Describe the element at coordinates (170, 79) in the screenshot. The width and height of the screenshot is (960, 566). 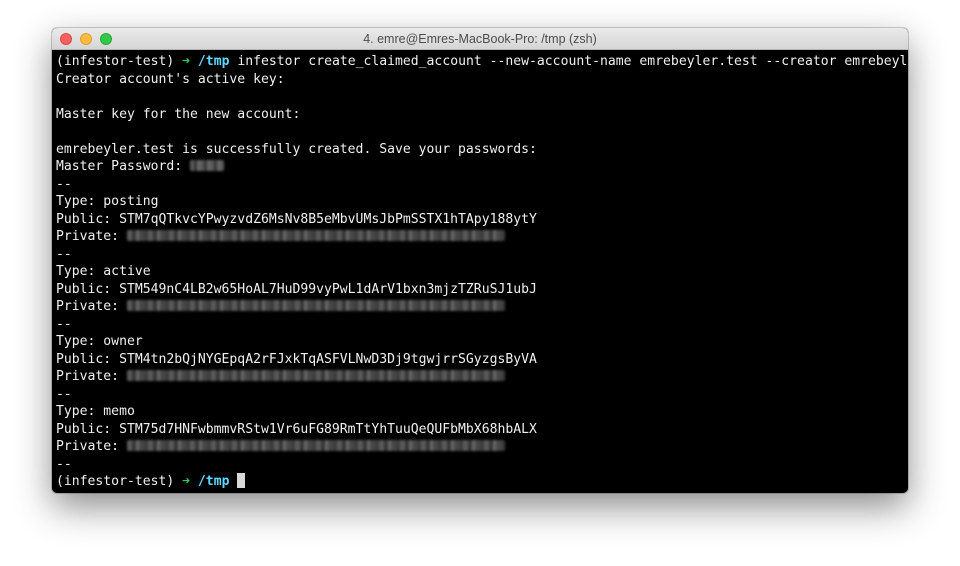
I see `creator-key-prompt: Creator account's active key:` at that location.